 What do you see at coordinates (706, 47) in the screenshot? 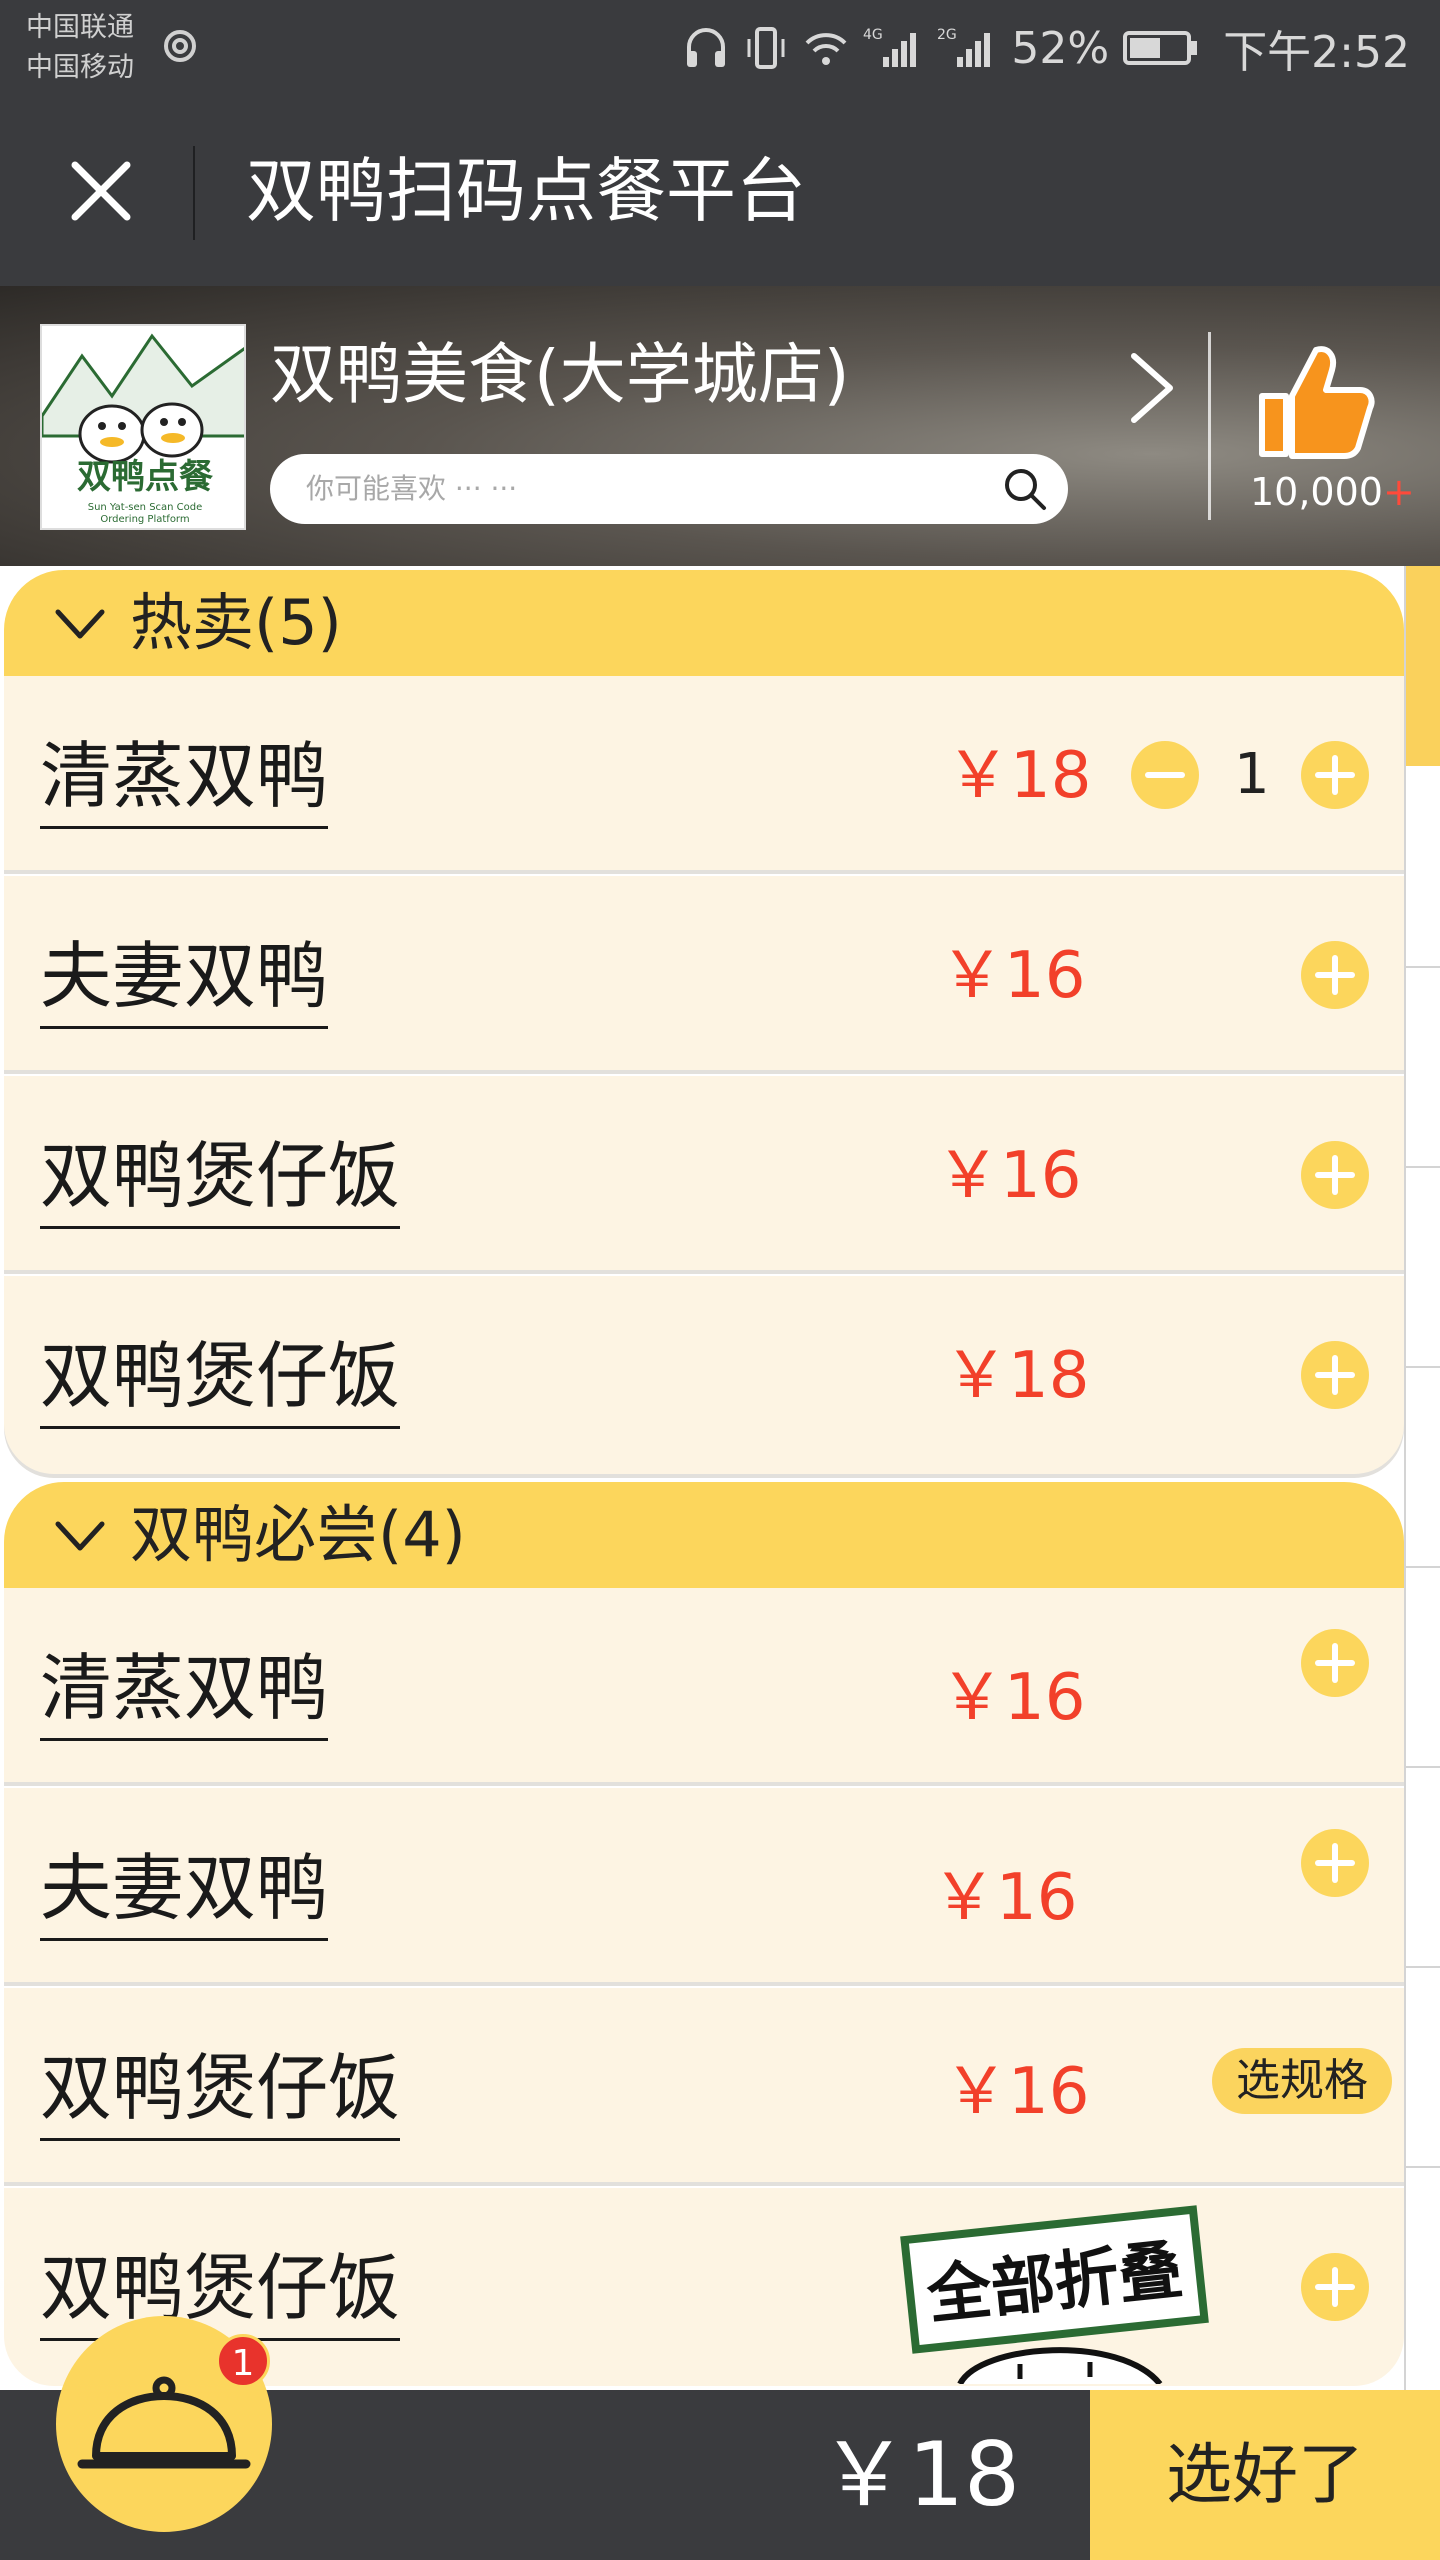
I see `headphones-icon` at bounding box center [706, 47].